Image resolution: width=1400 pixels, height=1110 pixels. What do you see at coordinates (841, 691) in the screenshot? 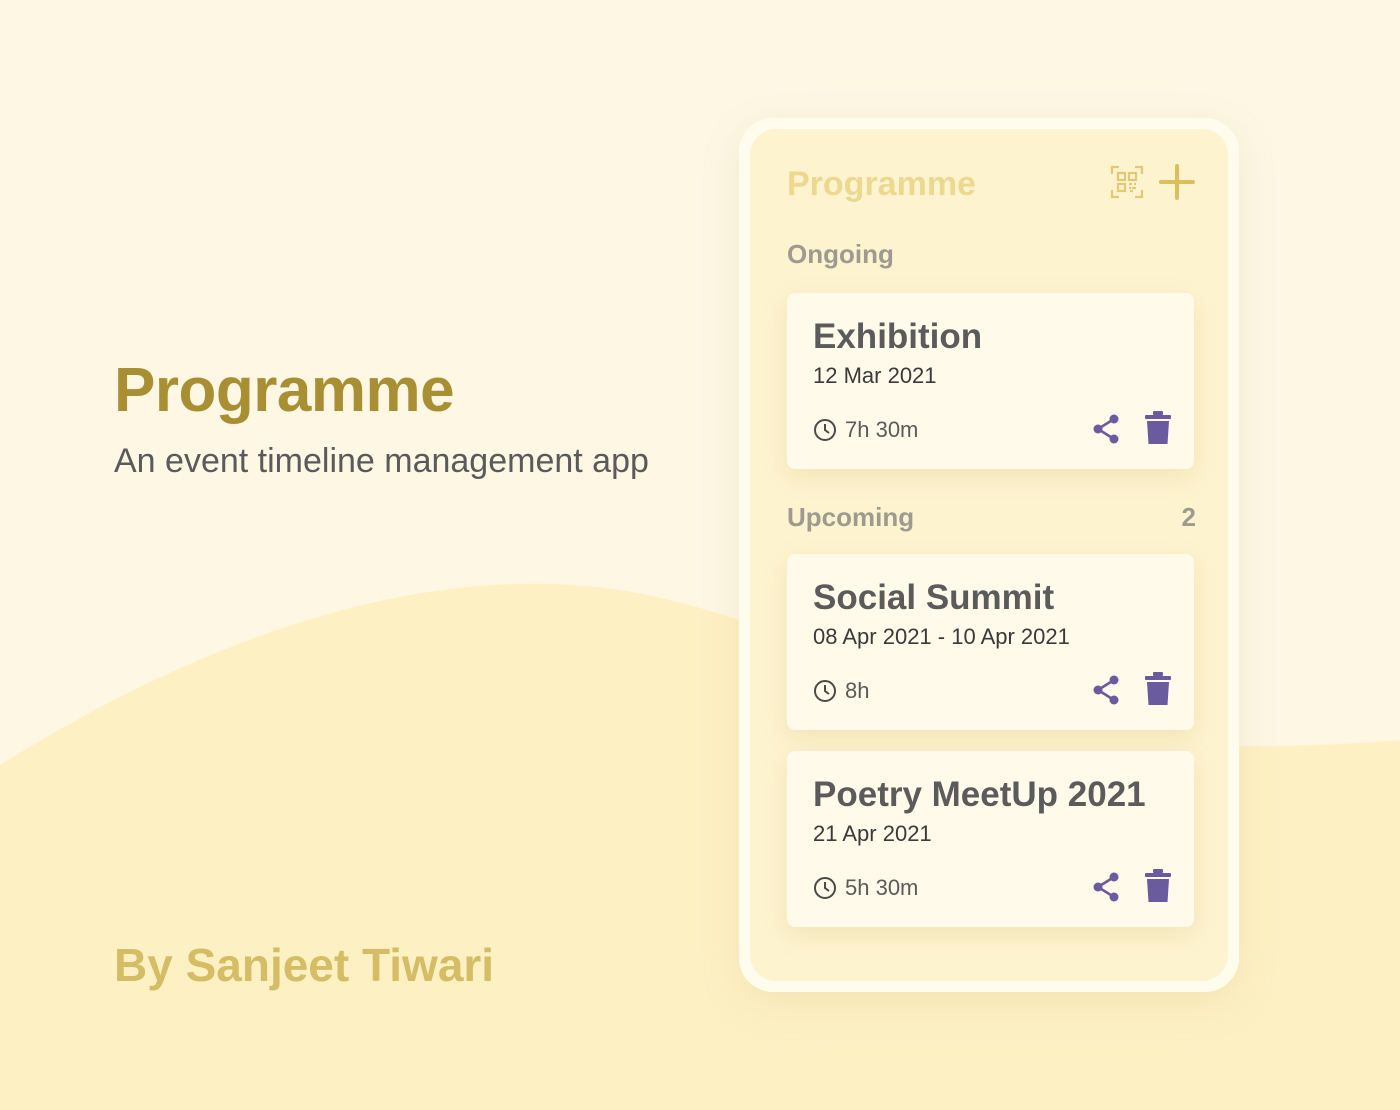
I see `event-duration: 8h` at bounding box center [841, 691].